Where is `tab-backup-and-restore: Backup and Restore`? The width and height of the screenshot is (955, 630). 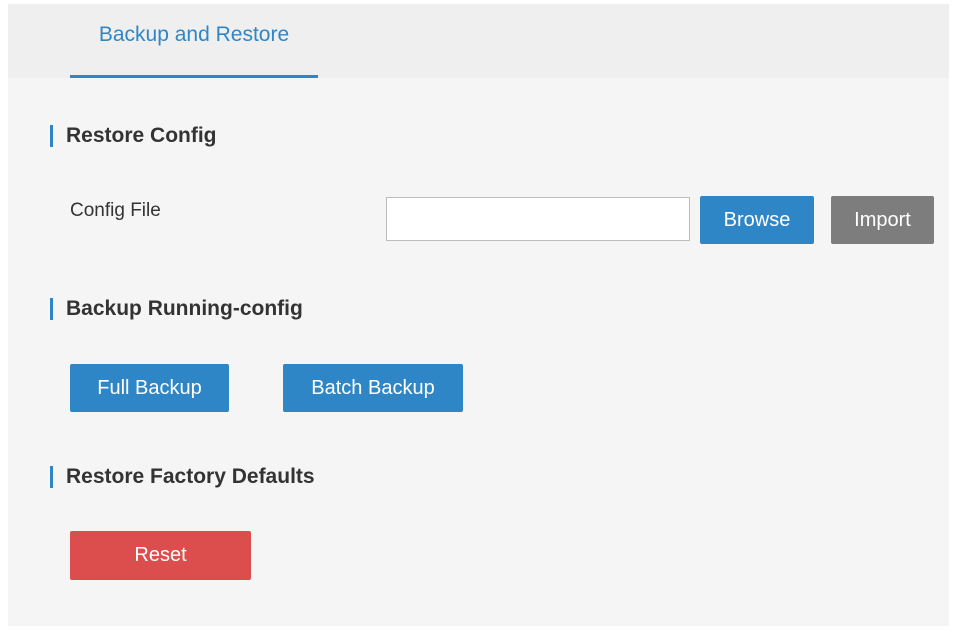 tab-backup-and-restore: Backup and Restore is located at coordinates (194, 41).